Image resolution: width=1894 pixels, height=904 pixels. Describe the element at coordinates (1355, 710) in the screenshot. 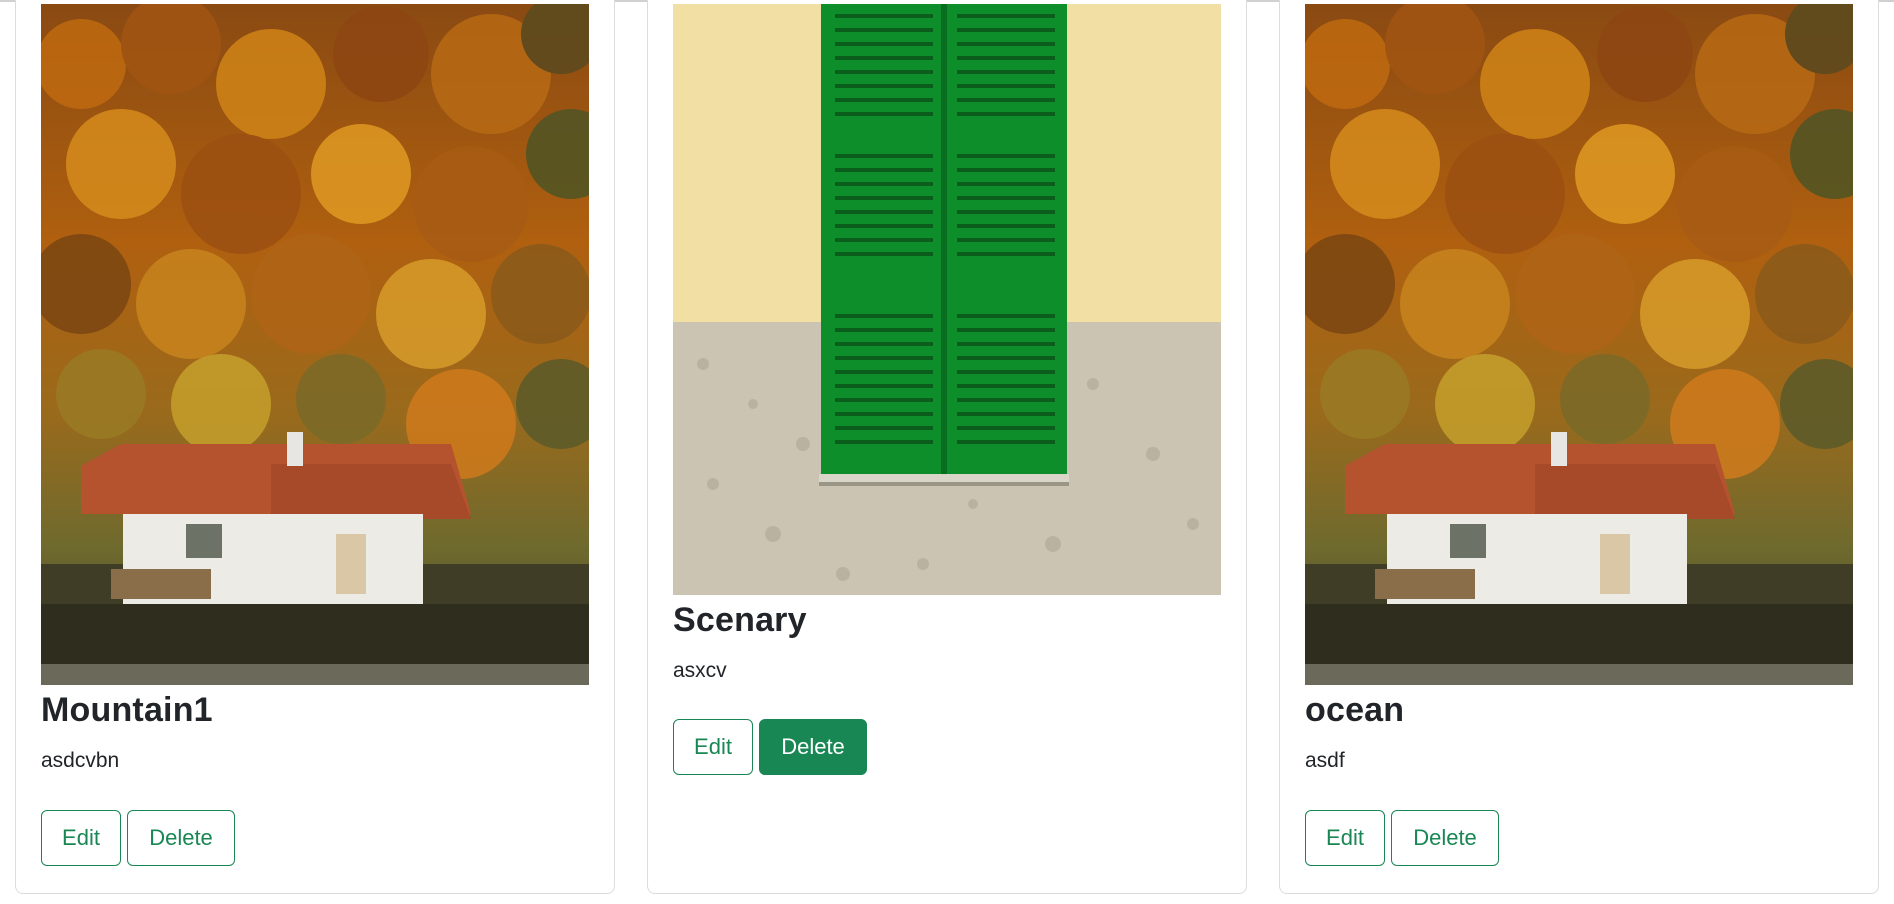

I see `card-title: ocean` at that location.